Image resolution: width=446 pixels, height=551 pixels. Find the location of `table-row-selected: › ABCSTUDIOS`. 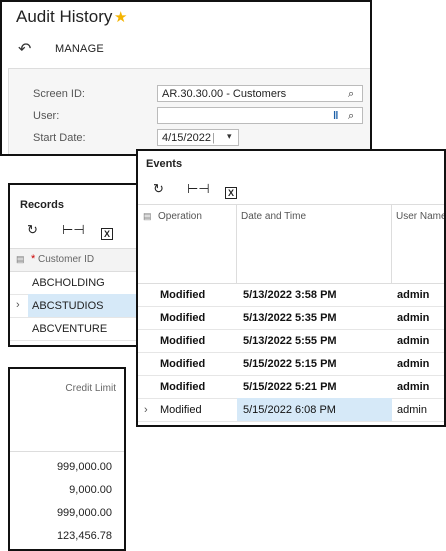

table-row-selected: › ABCSTUDIOS is located at coordinates (74, 306).